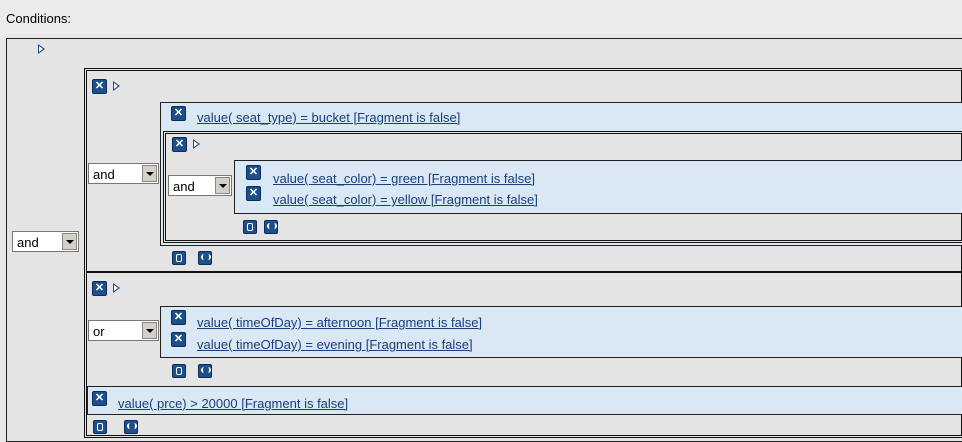 The image size is (962, 442). What do you see at coordinates (179, 144) in the screenshot?
I see `remove-subgroup-icon: ✕` at bounding box center [179, 144].